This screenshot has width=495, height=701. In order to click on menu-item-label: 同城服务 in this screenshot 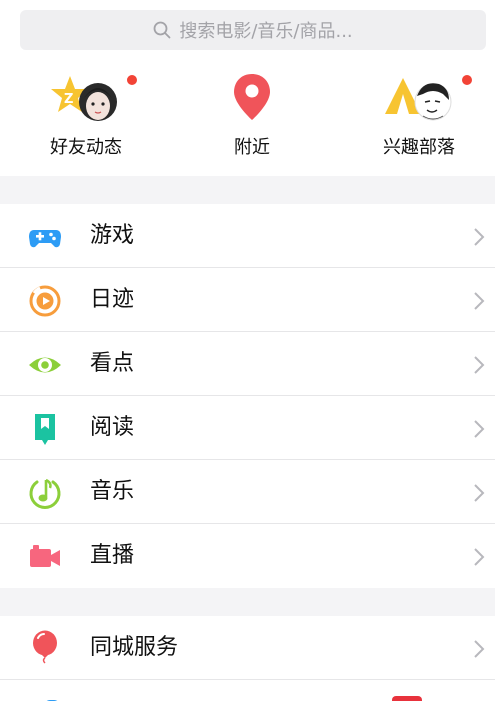, I will do `click(134, 647)`.